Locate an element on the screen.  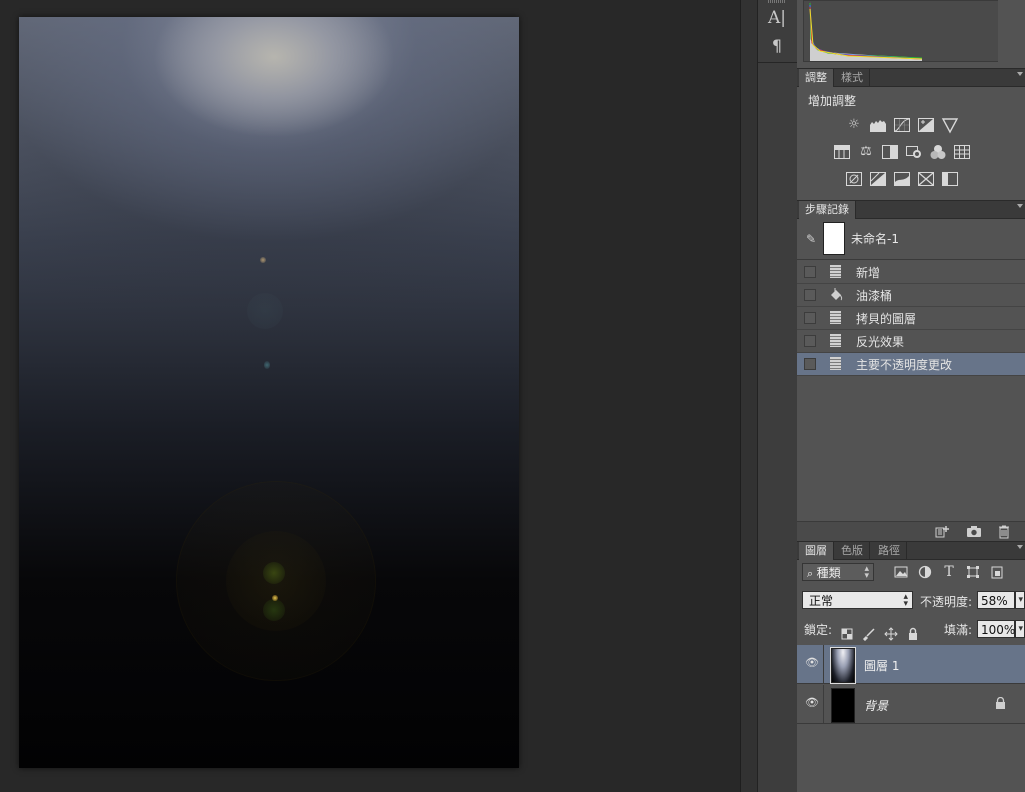
lock-position-icon is located at coordinates (891, 634).